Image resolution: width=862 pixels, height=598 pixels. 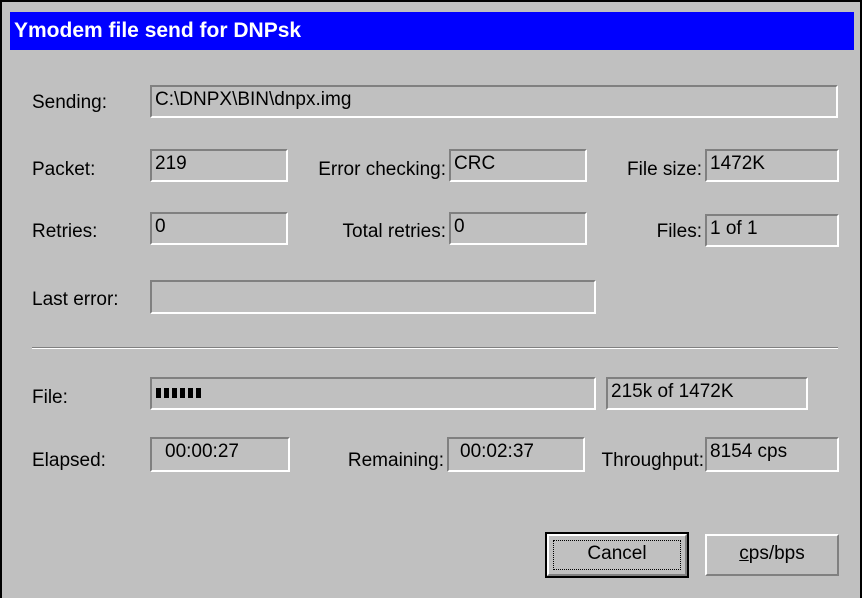 I want to click on file-progress-text: 215k of 1472K, so click(x=672, y=391).